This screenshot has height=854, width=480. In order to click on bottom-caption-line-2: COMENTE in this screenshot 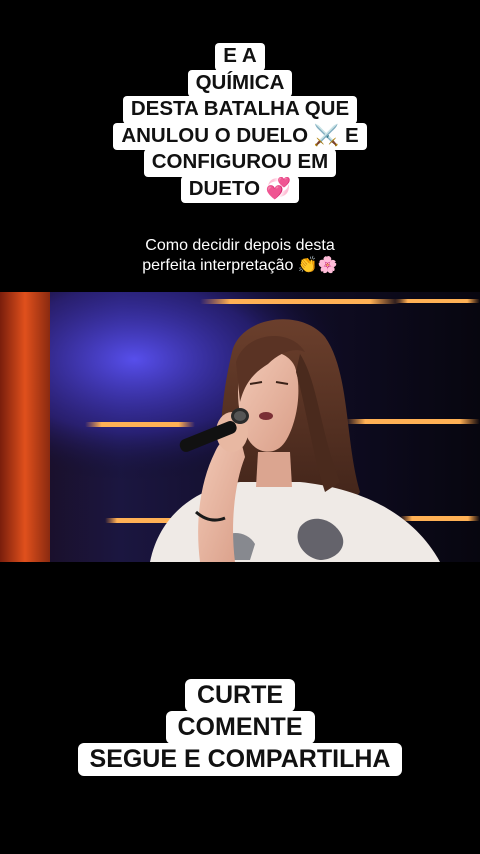, I will do `click(240, 727)`.